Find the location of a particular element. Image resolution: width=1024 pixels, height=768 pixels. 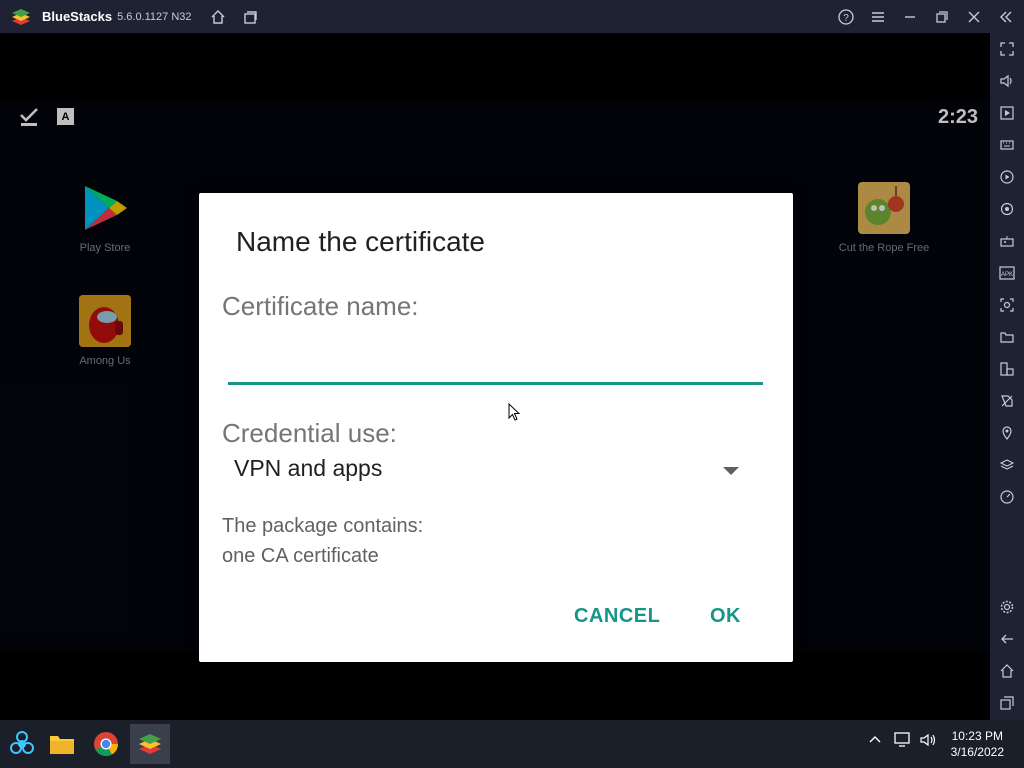

tray-overflow-chevron-icon is located at coordinates (875, 740).